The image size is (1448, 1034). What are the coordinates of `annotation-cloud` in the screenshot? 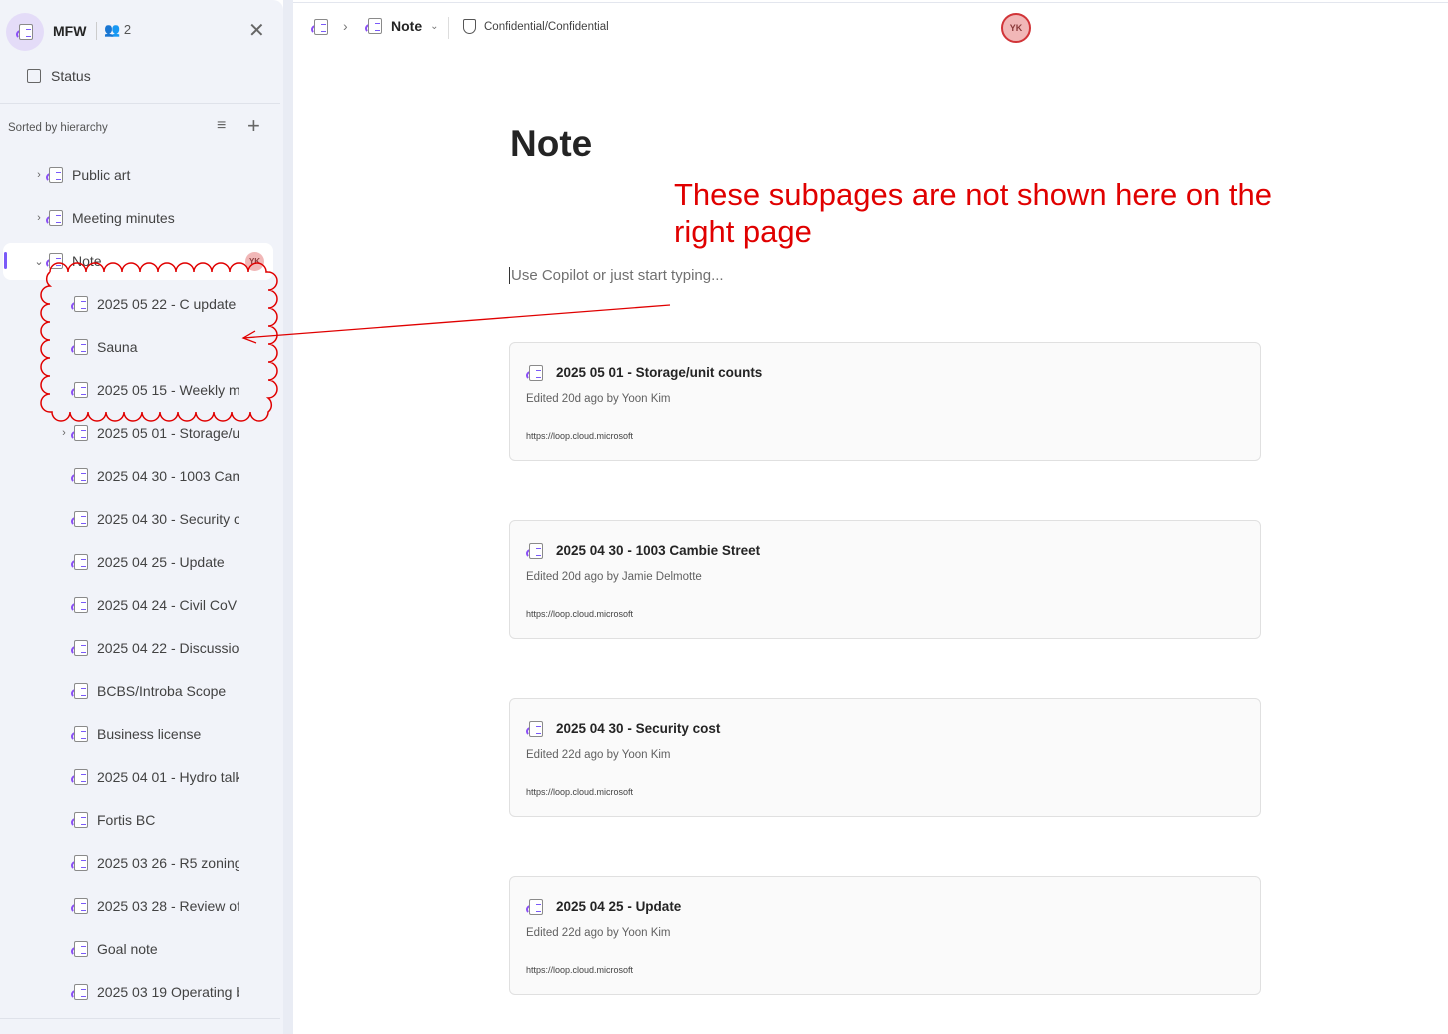 It's located at (159, 342).